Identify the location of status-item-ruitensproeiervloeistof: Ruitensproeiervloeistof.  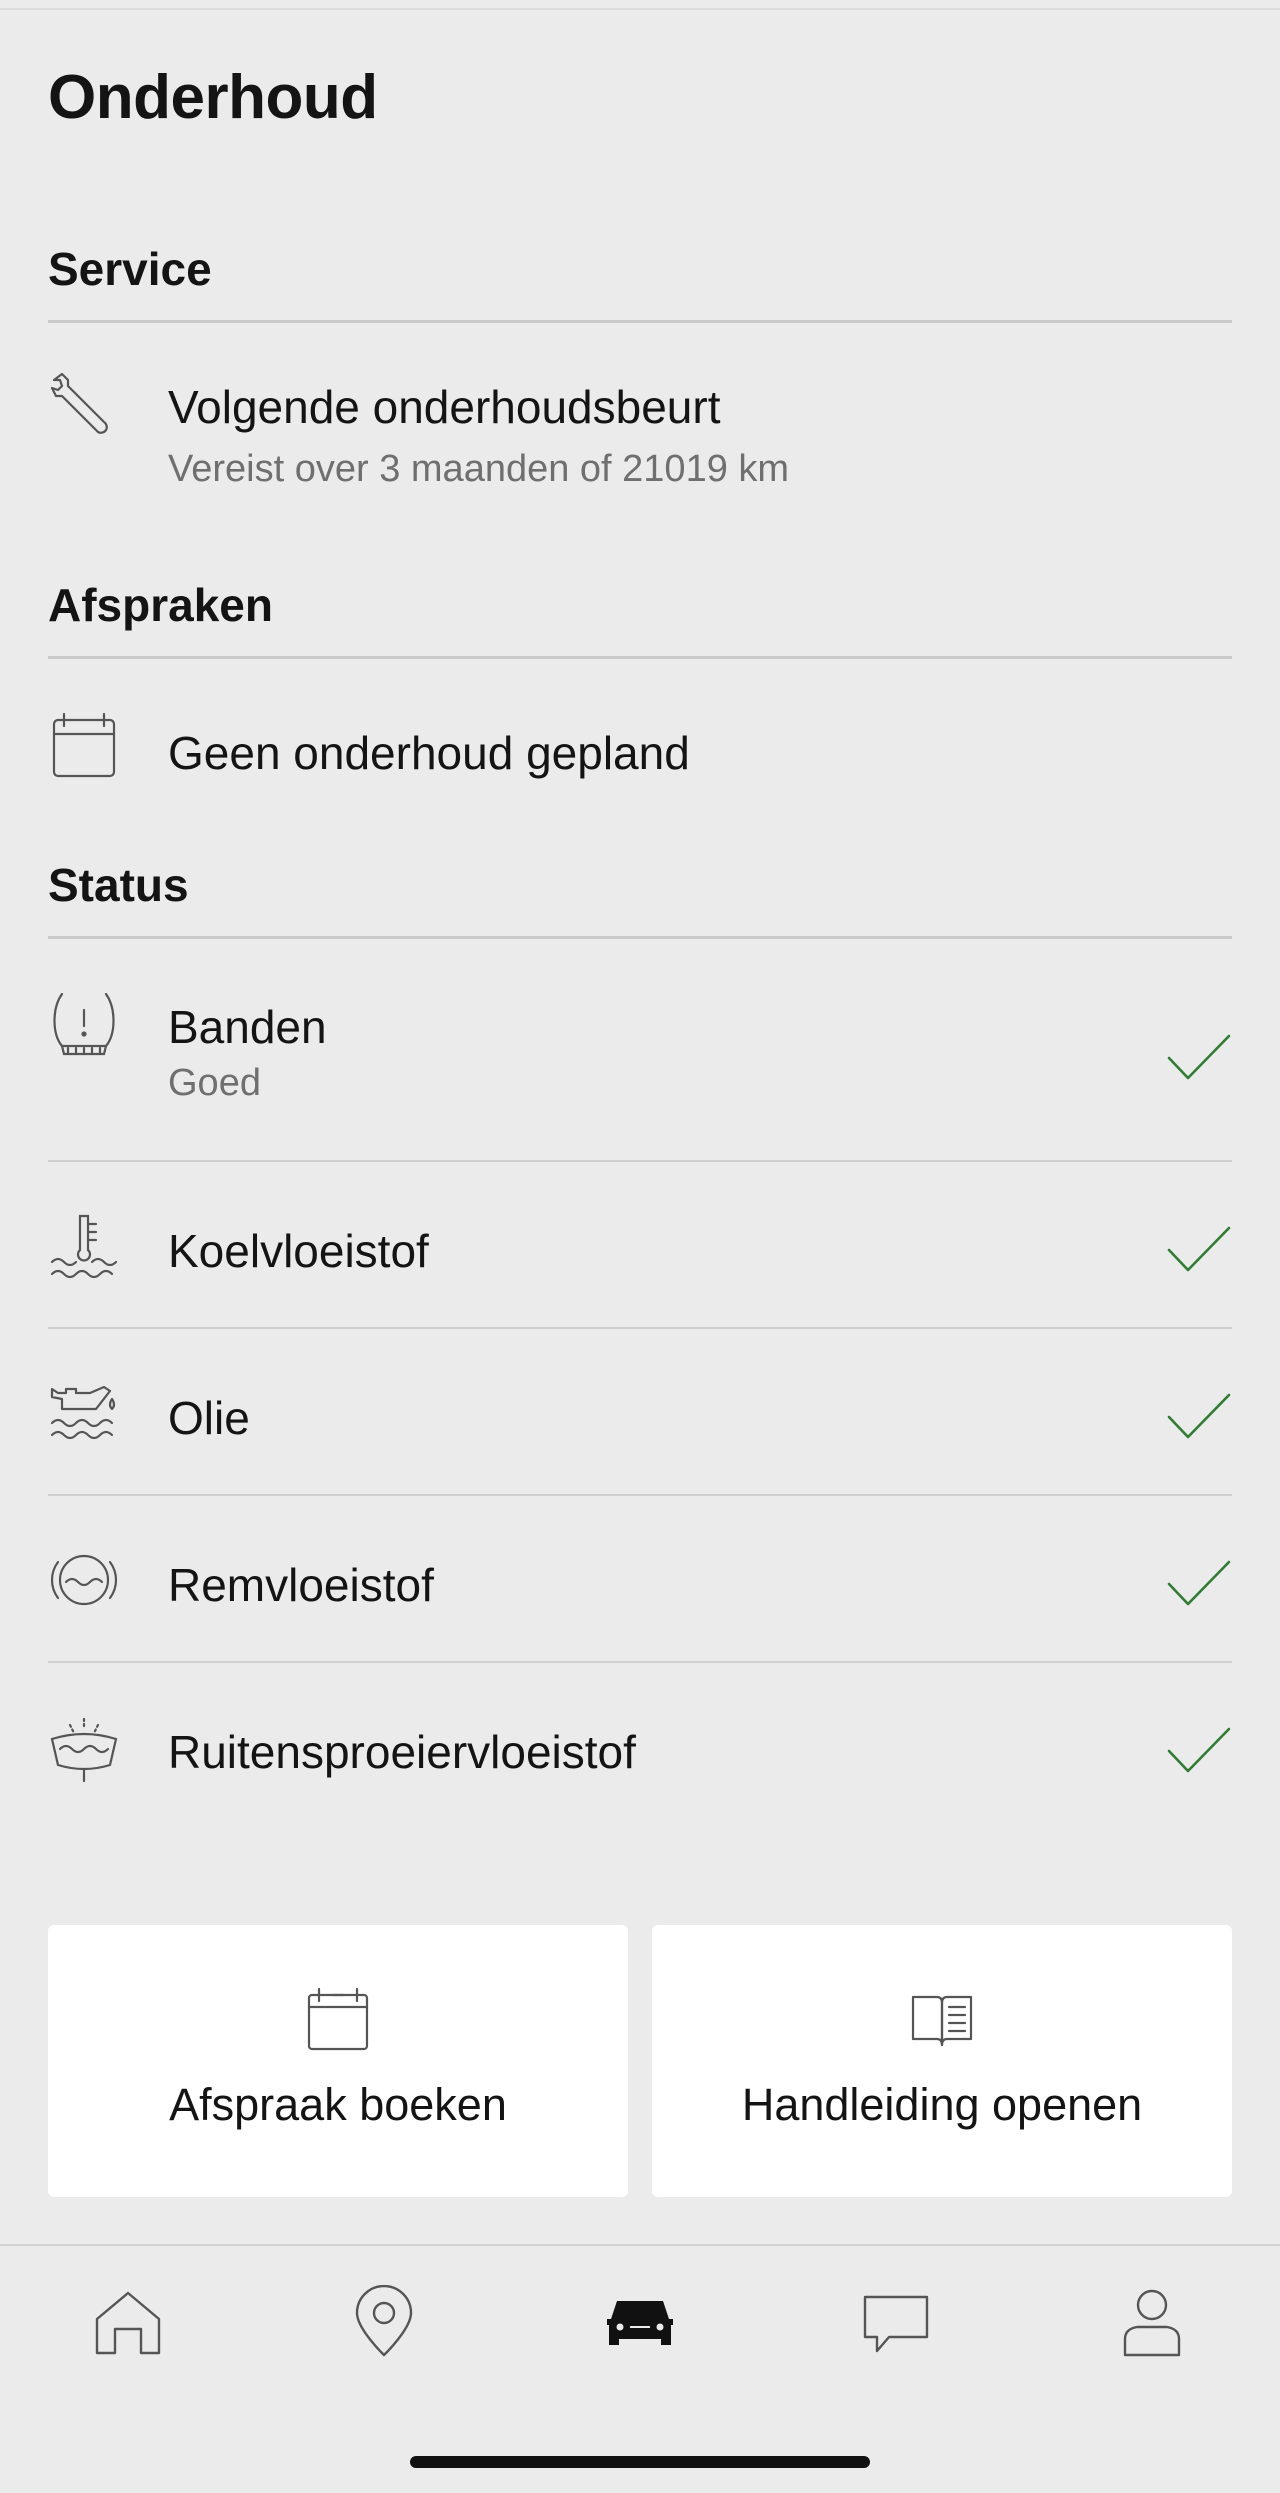
(640, 1766).